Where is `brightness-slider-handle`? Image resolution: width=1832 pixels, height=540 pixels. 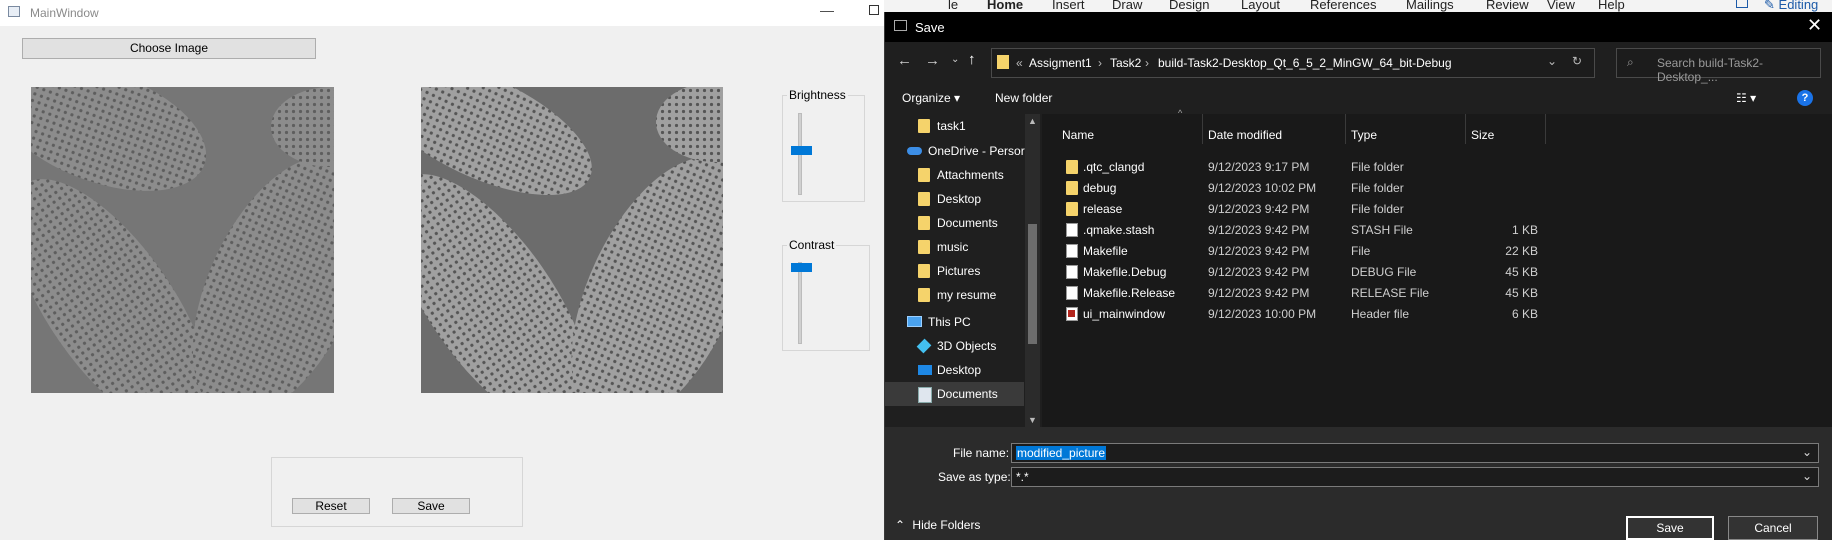 brightness-slider-handle is located at coordinates (801, 150).